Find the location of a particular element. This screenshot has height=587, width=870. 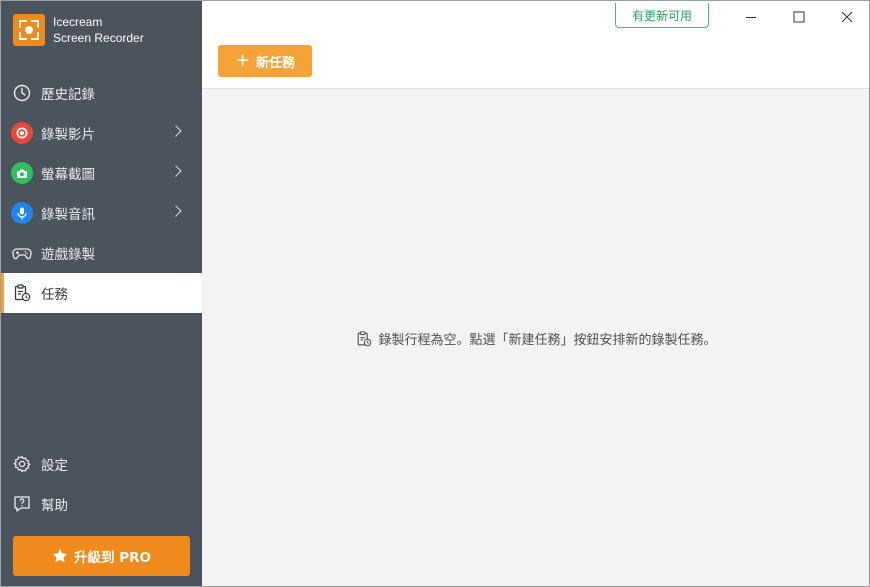

sidebar-item-label: 錄製音訊 is located at coordinates (68, 215).